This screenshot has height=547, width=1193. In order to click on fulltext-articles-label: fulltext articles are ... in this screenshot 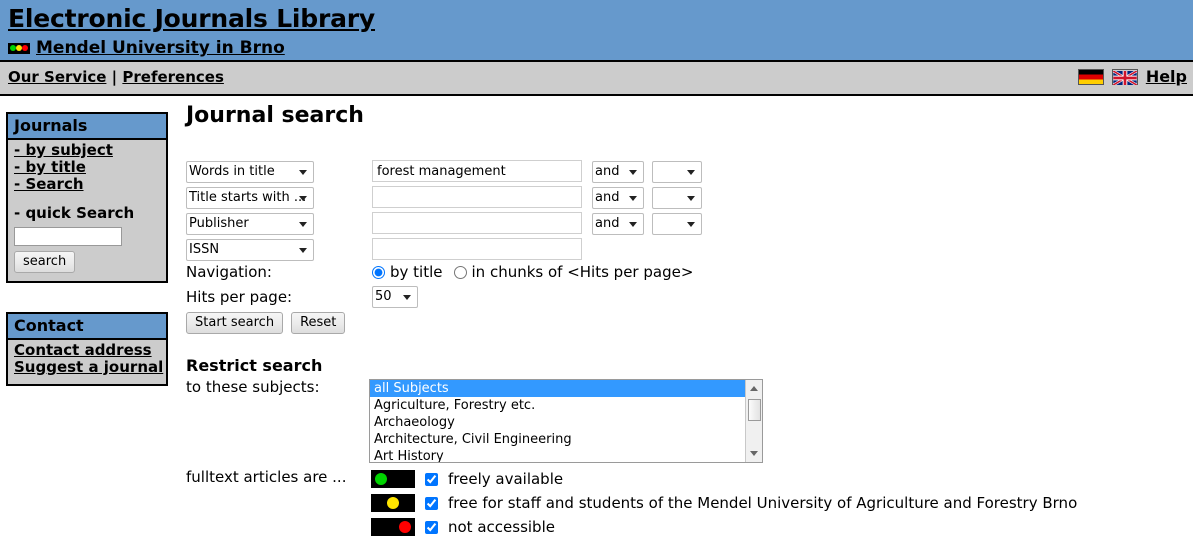, I will do `click(266, 477)`.